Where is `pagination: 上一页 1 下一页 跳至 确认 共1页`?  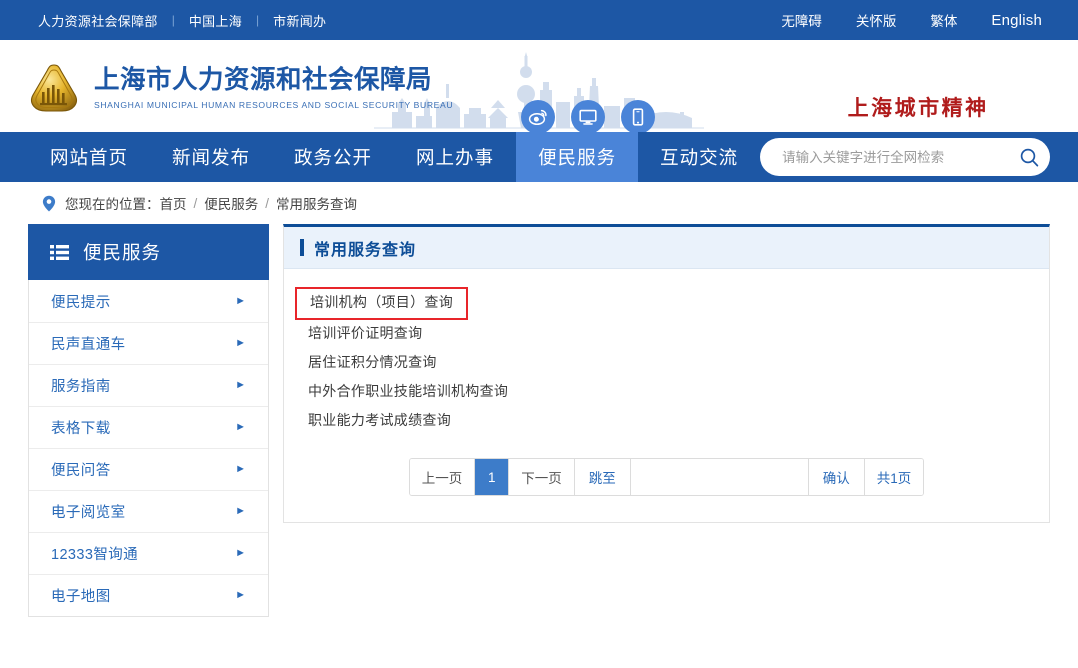 pagination: 上一页 1 下一页 跳至 确认 共1页 is located at coordinates (666, 477).